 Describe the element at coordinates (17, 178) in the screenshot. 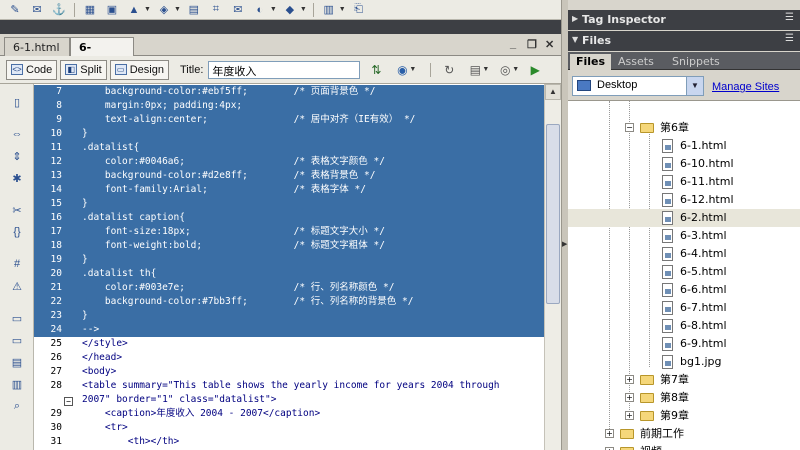

I see `expand-all-icon: ✱` at that location.